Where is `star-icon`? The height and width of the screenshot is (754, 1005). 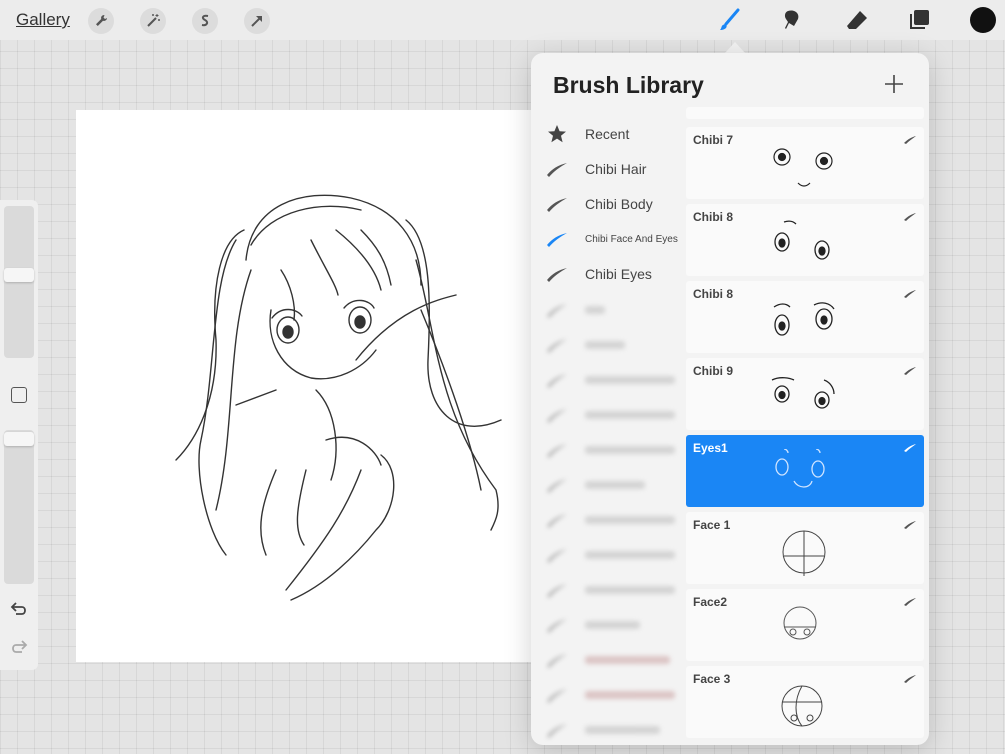 star-icon is located at coordinates (557, 134).